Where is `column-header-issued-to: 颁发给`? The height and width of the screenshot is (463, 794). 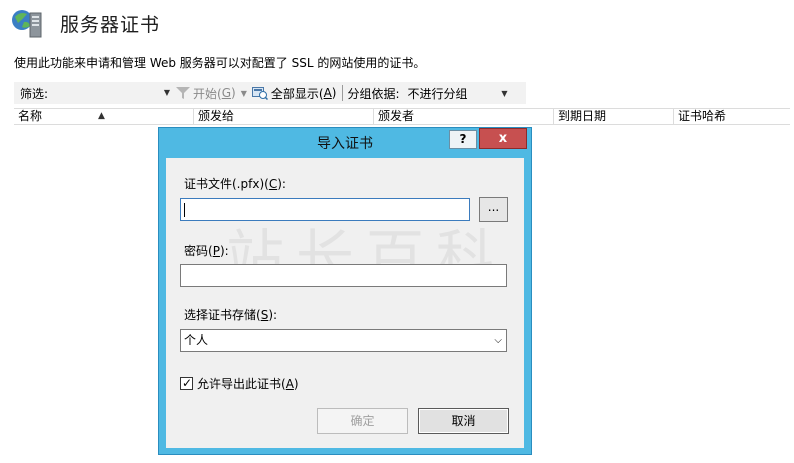 column-header-issued-to: 颁发给 is located at coordinates (284, 117).